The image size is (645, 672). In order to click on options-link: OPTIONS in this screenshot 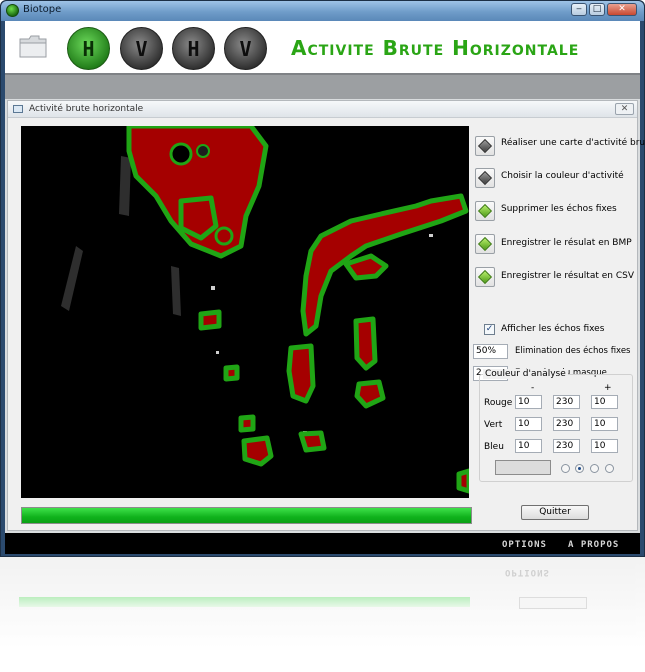, I will do `click(524, 545)`.